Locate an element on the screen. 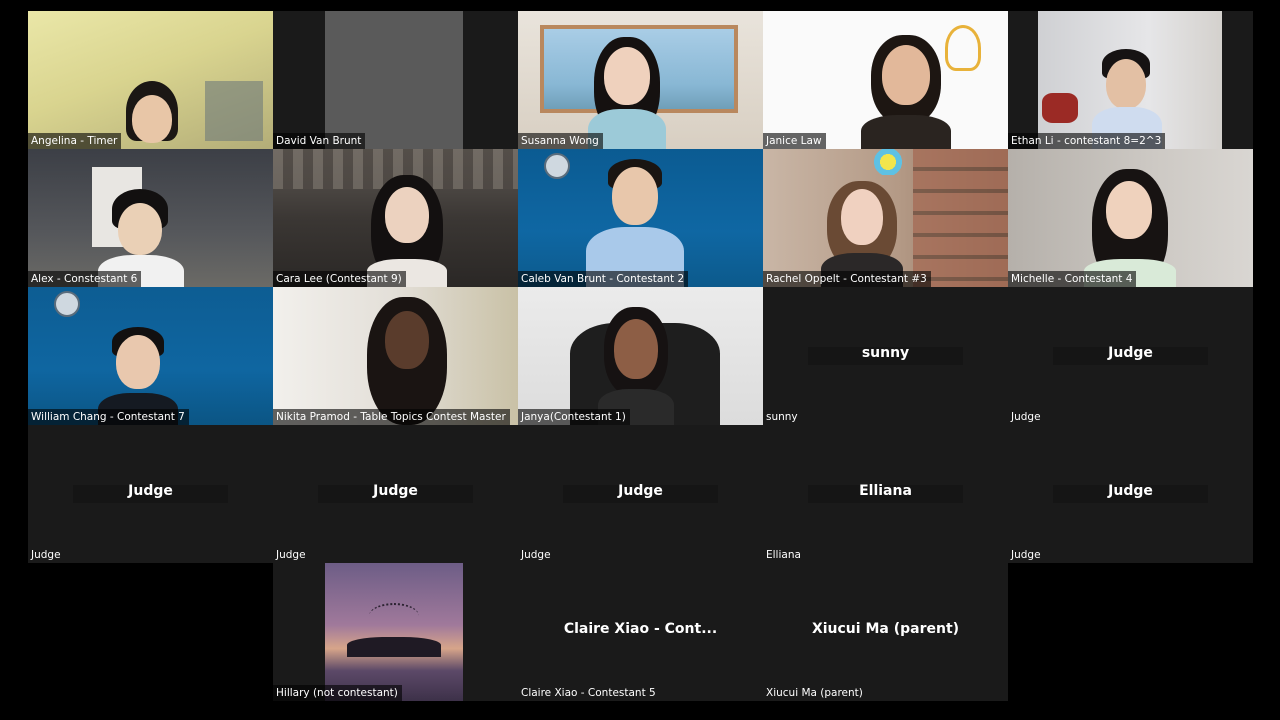 This screenshot has width=1280, height=720. participant-tile: Janice Law is located at coordinates (885, 80).